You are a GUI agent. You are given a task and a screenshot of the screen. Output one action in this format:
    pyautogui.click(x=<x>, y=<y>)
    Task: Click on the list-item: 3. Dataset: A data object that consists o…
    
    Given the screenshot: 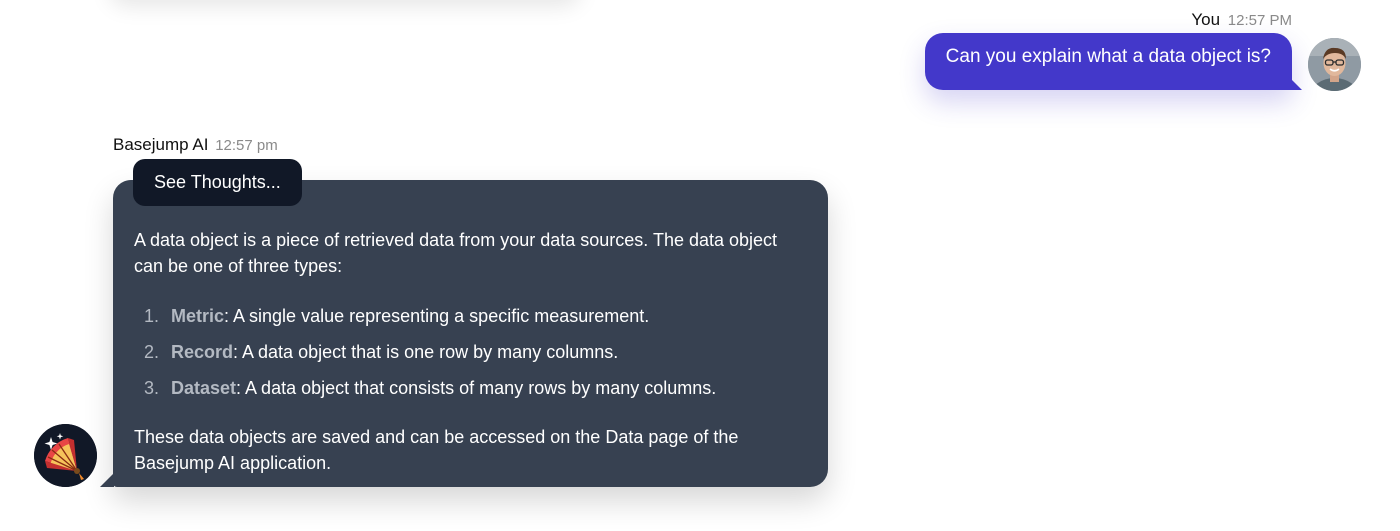 What is the action you would take?
    pyautogui.click(x=469, y=392)
    